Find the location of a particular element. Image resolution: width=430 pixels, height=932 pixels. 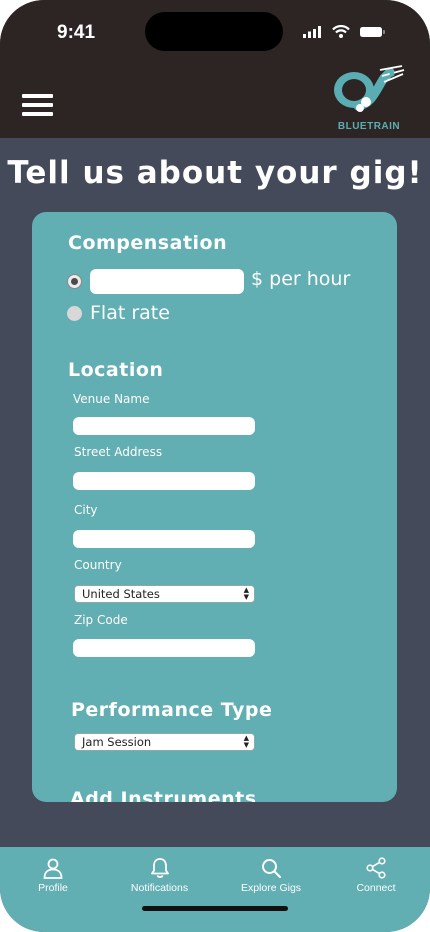

hourly-suffix-label: $ per hour is located at coordinates (301, 279).